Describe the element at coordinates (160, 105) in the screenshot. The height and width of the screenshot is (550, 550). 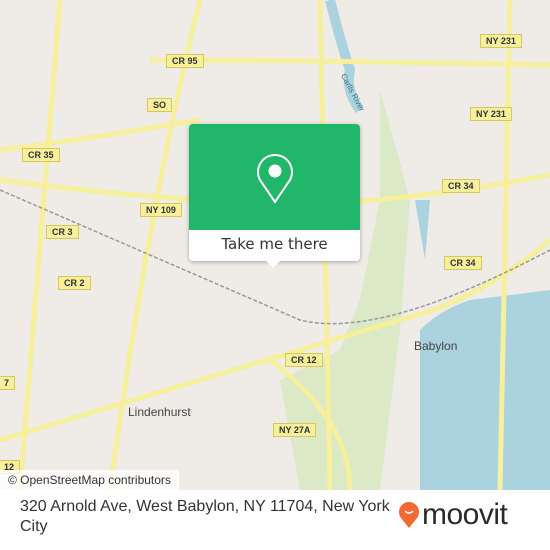
I see `road-label: SO` at that location.